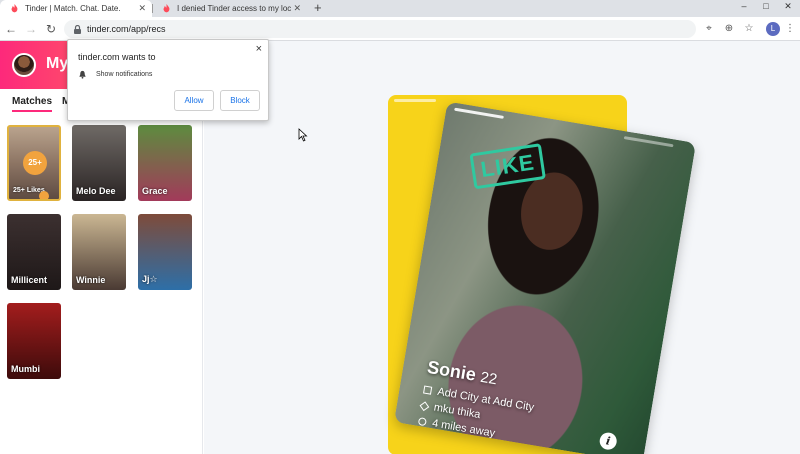 Image resolution: width=800 pixels, height=454 pixels. I want to click on maximize-button: □, so click(766, 7).